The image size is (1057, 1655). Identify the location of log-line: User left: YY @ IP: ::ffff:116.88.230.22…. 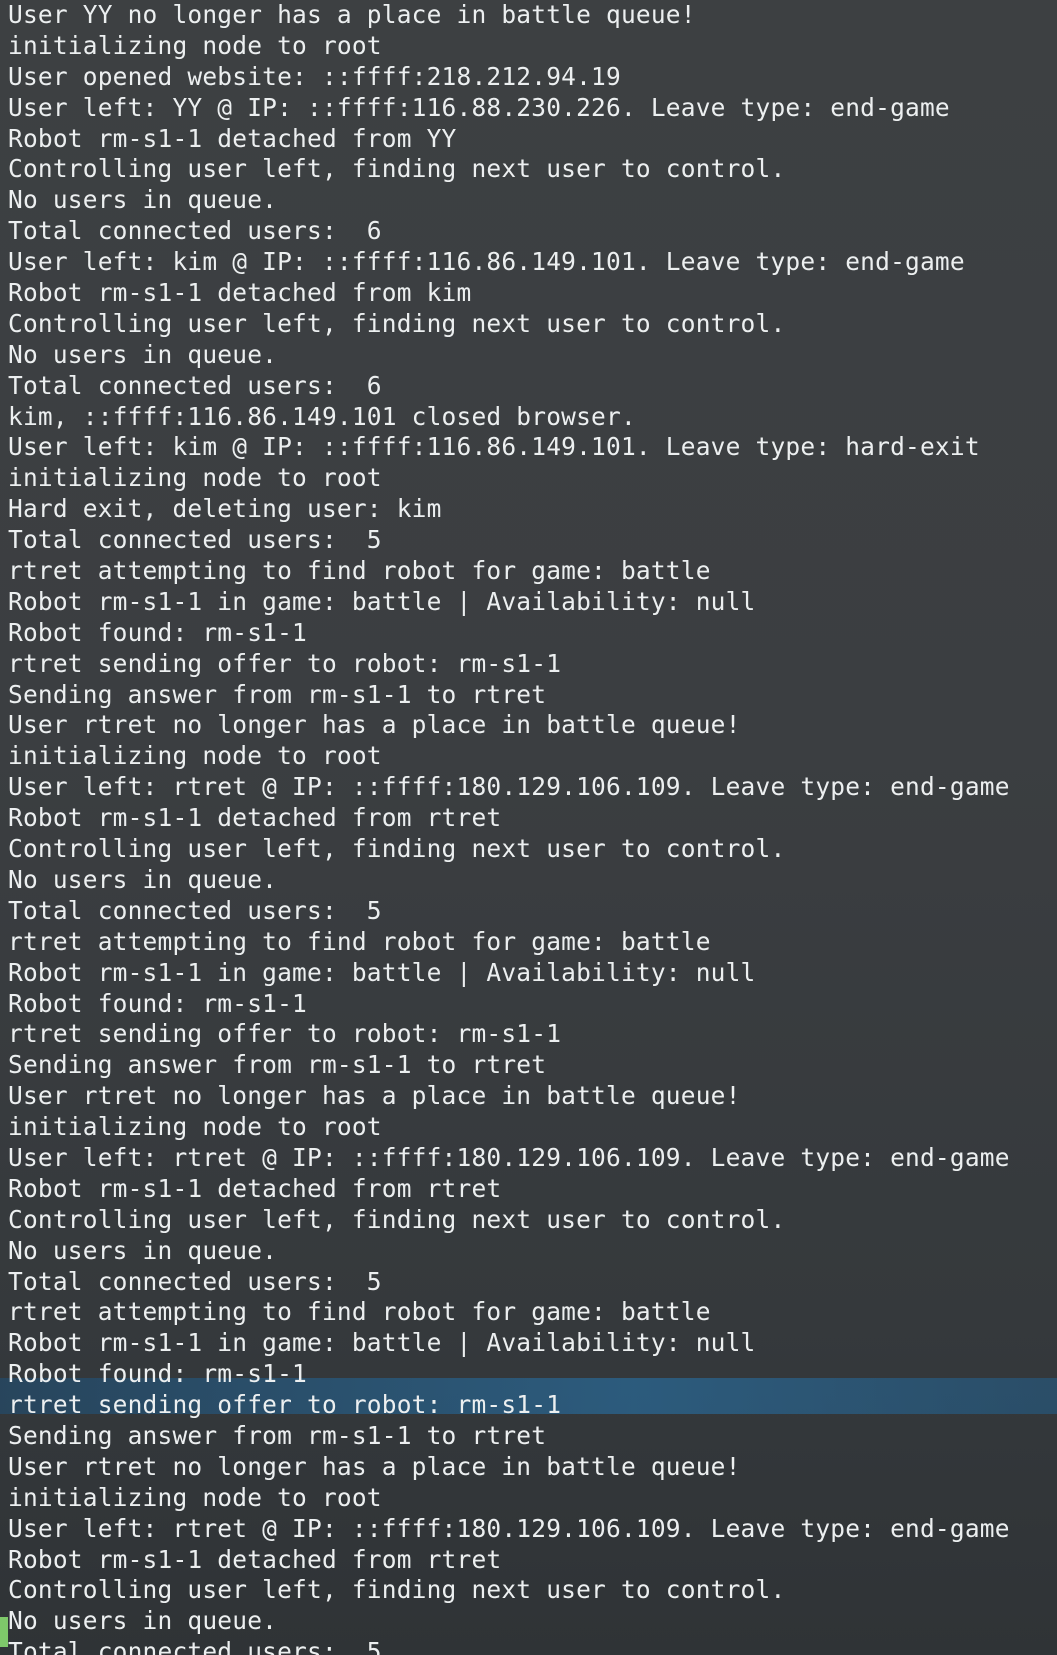
(479, 107).